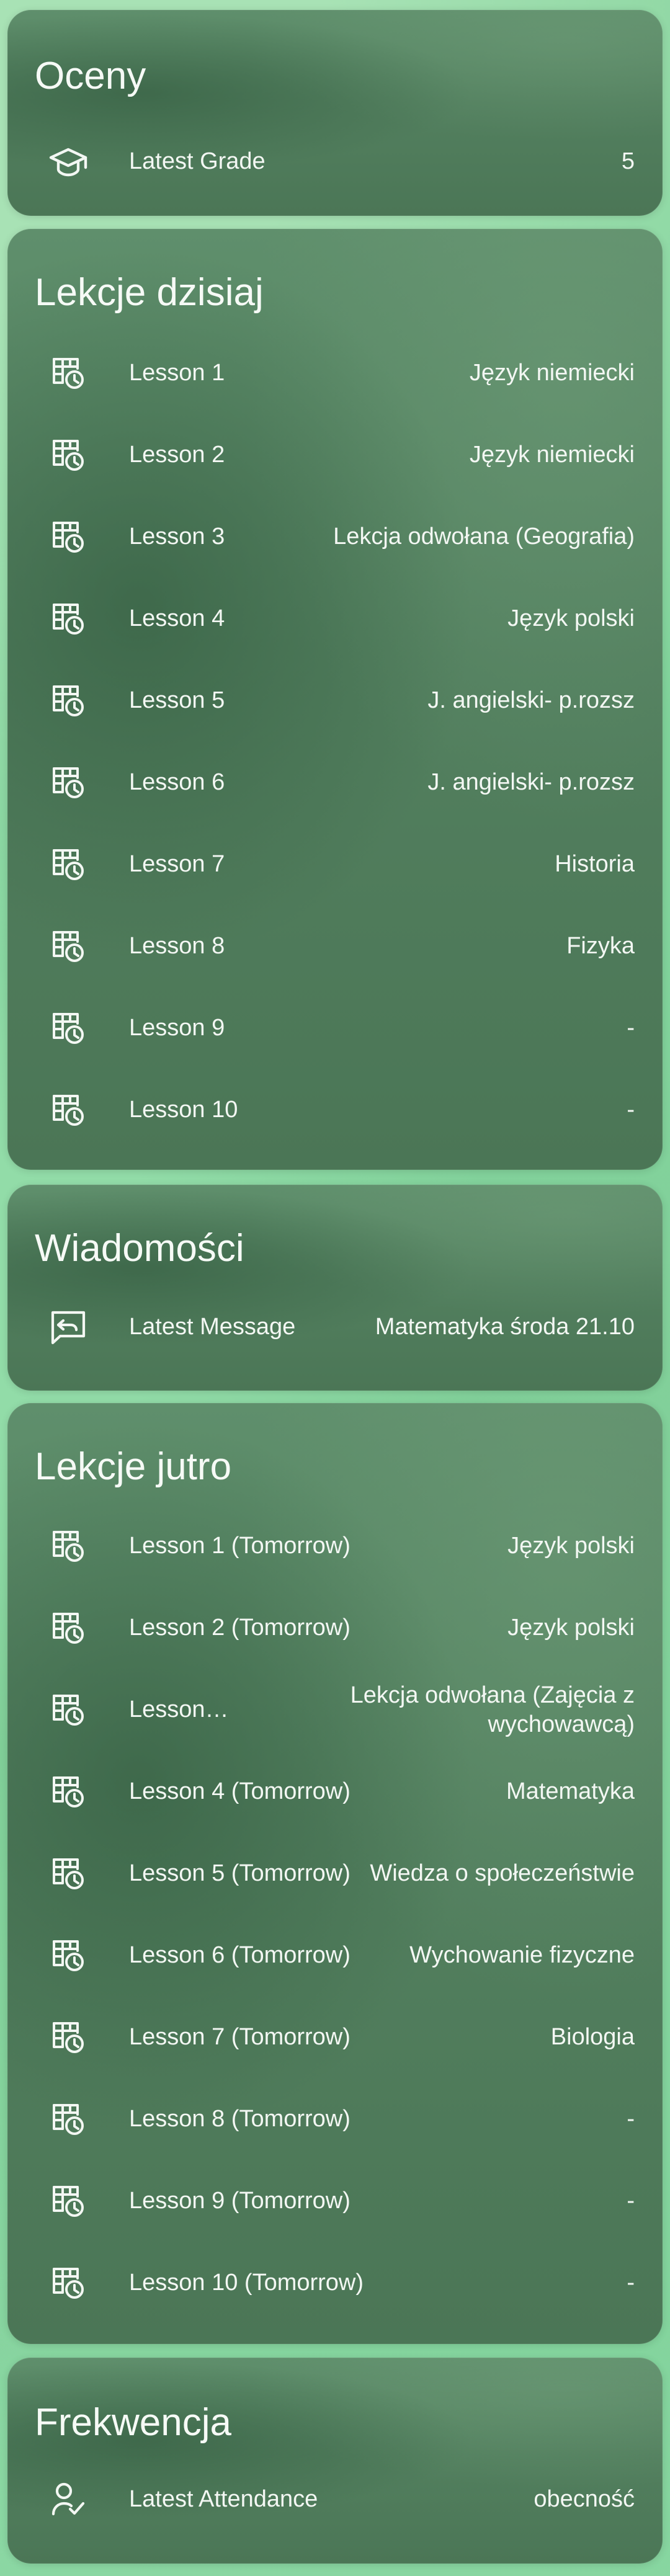  What do you see at coordinates (177, 455) in the screenshot?
I see `today-lesson-label: Lesson 2` at bounding box center [177, 455].